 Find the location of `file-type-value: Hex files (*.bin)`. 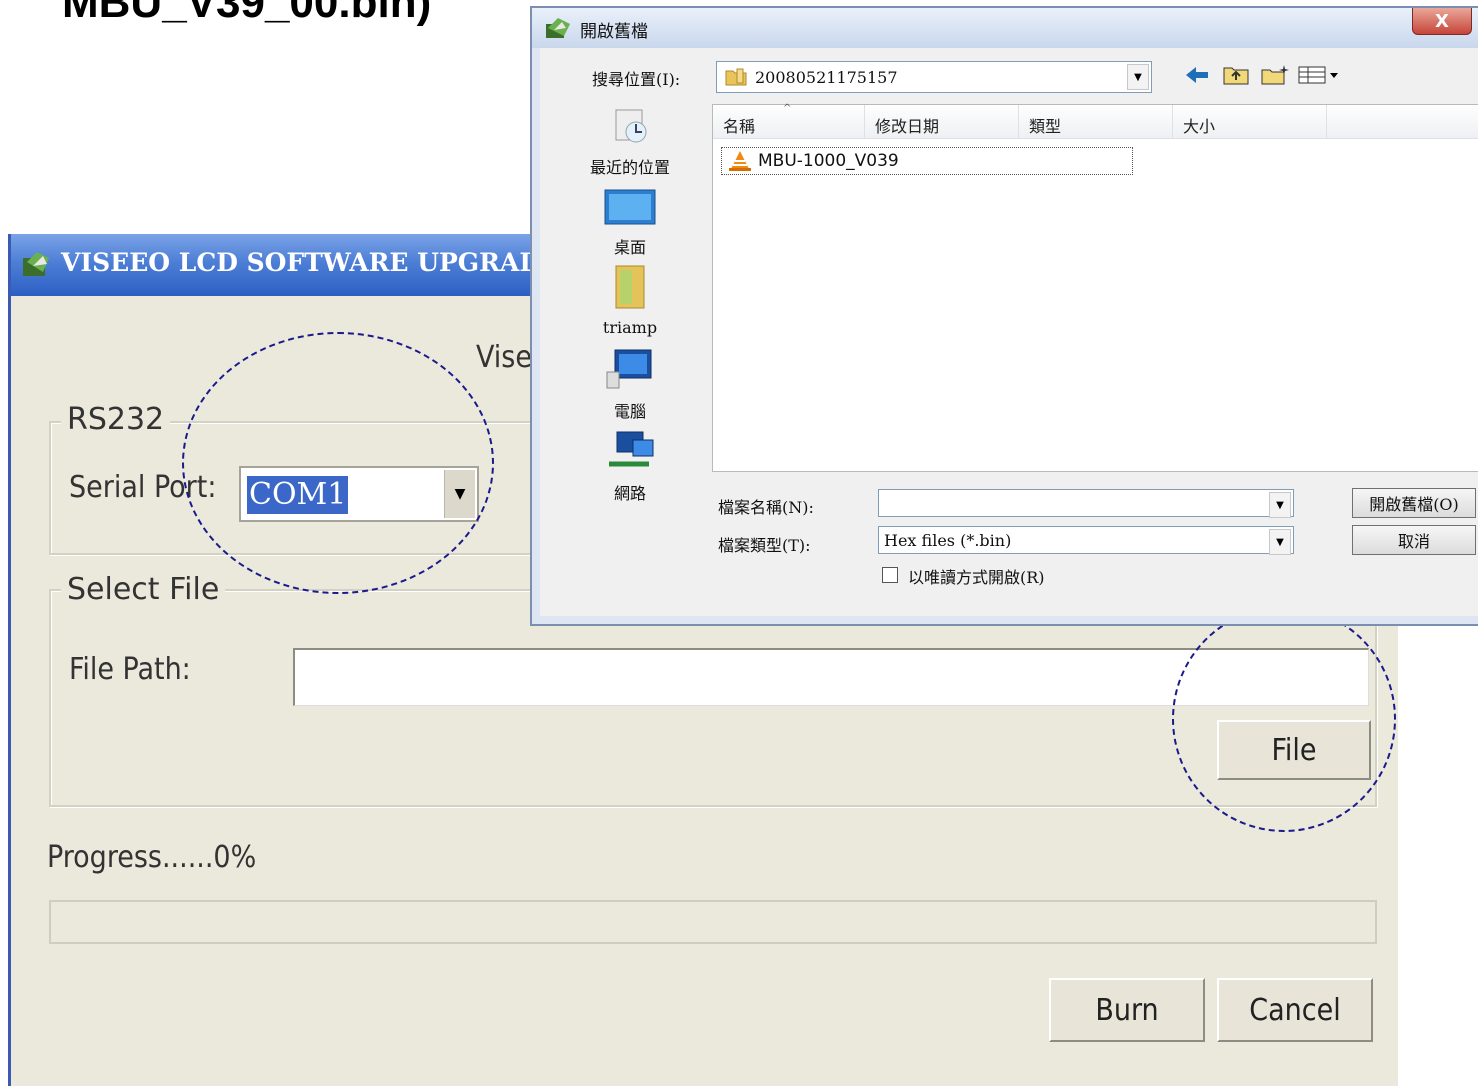

file-type-value: Hex files (*.bin) is located at coordinates (948, 540).